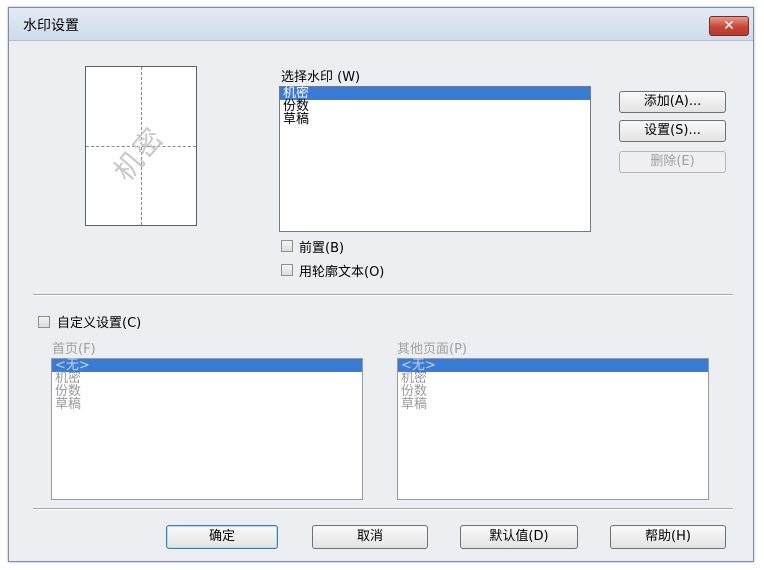  I want to click on close-button: ✕, so click(729, 26).